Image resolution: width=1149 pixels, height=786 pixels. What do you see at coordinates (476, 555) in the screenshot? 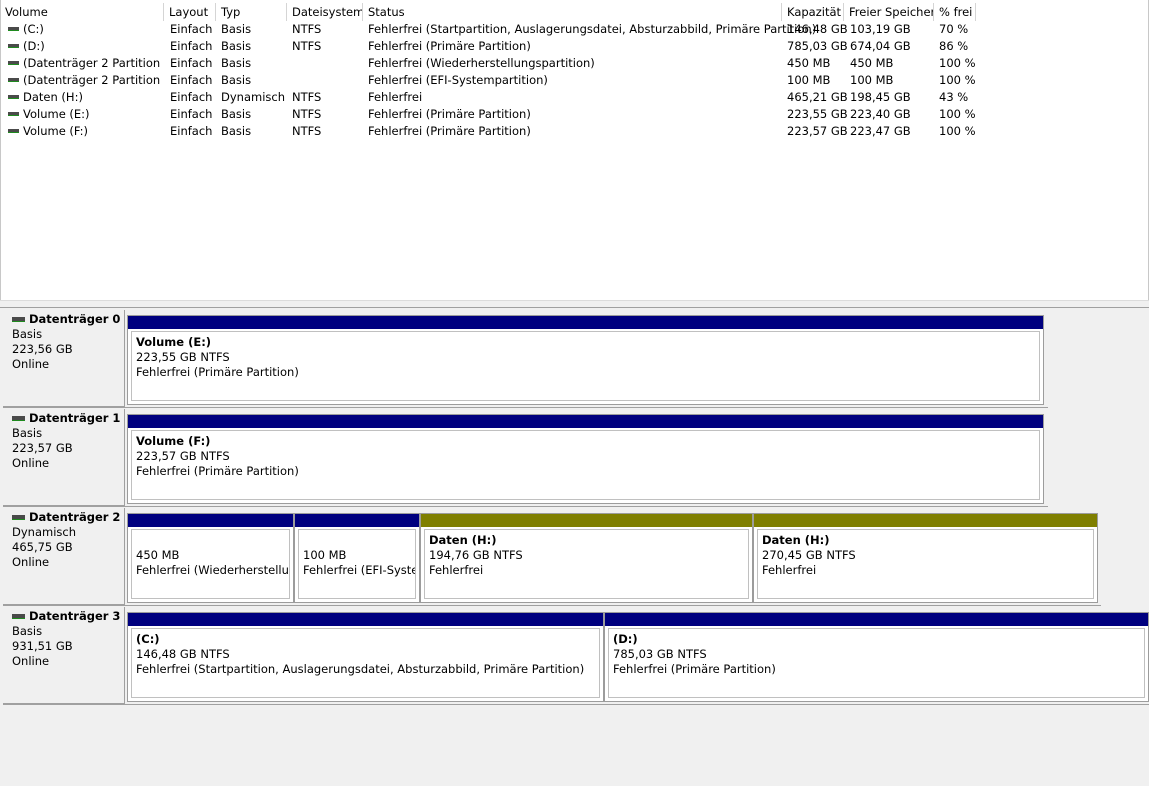
I see `partition-size: 194,76 GB NTFS` at bounding box center [476, 555].